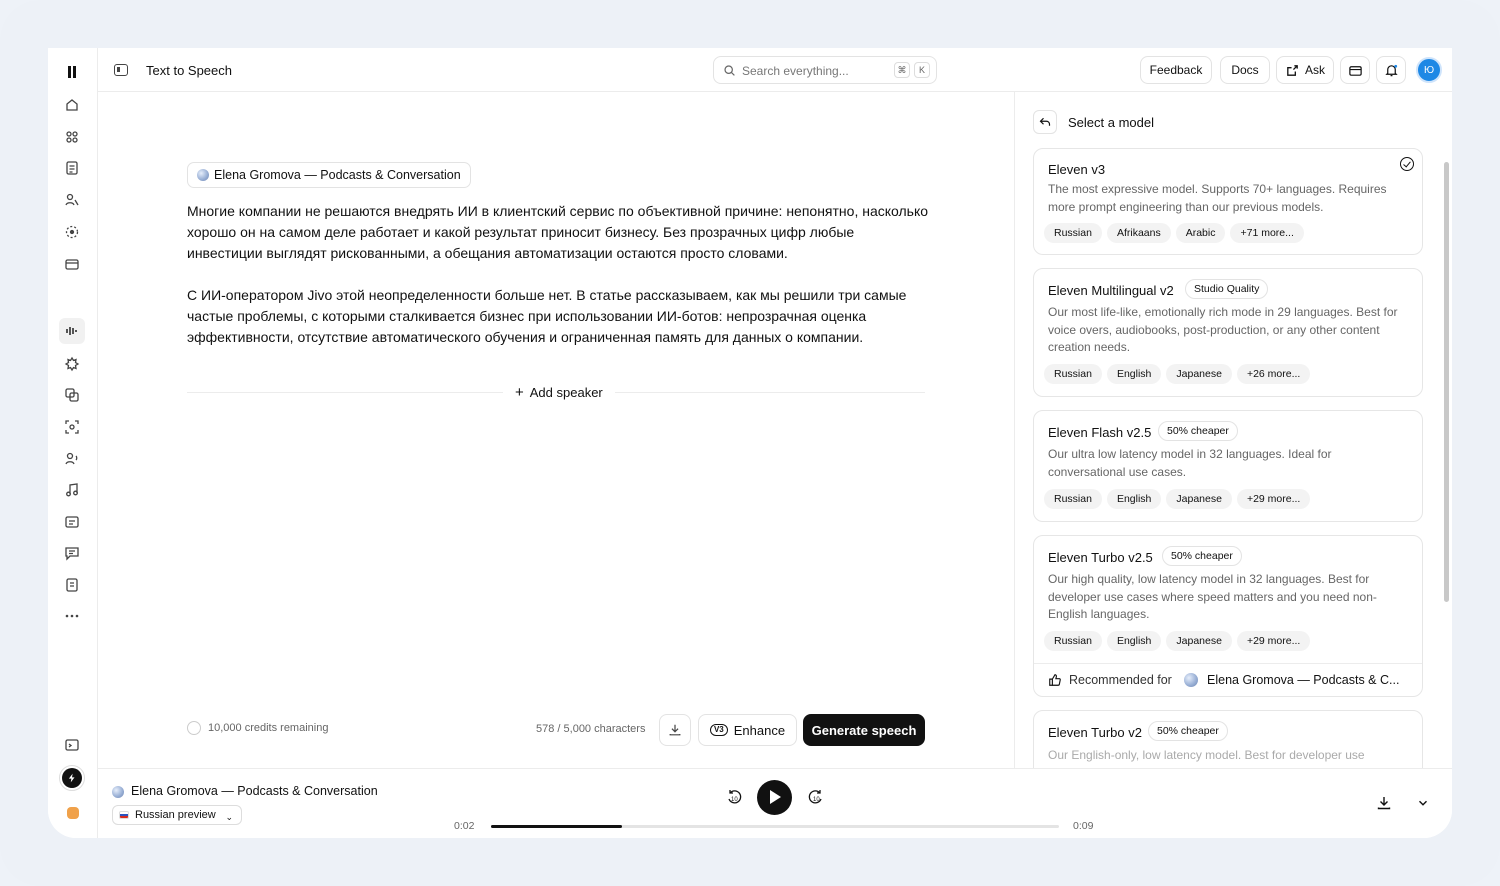  I want to click on skip-forward-icon: 10, so click(816, 797).